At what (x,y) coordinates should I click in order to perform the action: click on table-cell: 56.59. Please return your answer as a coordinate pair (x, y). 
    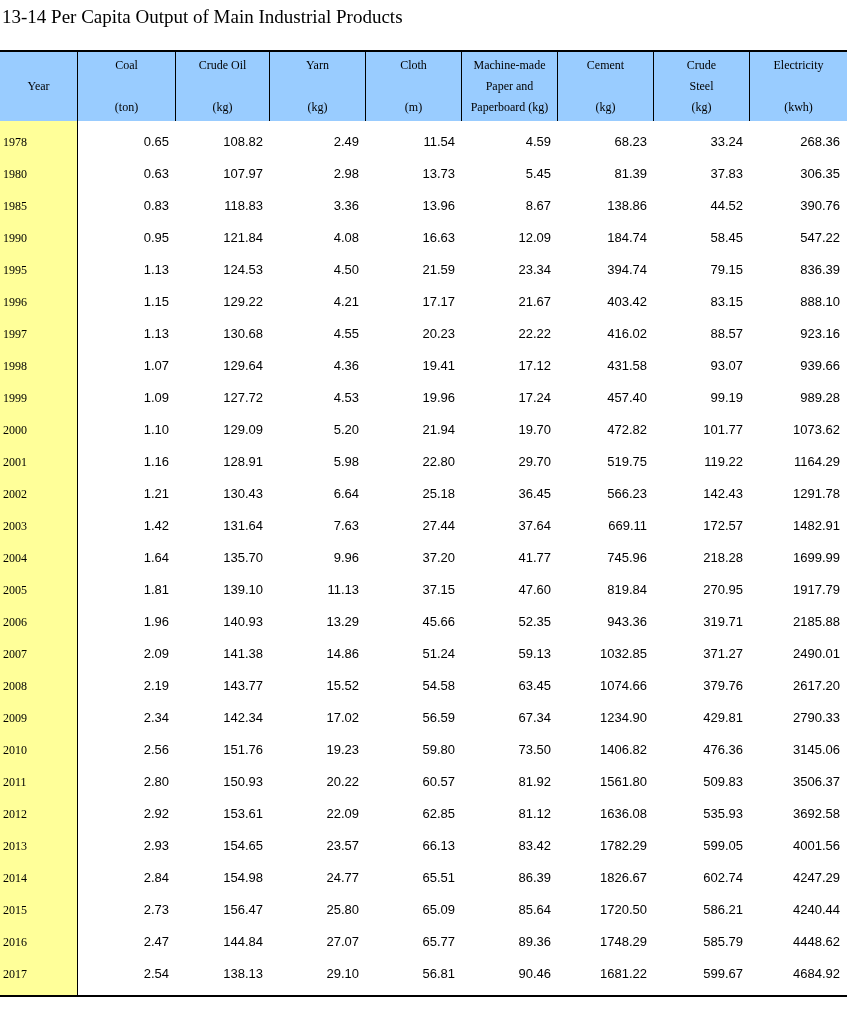
    Looking at the image, I should click on (438, 718).